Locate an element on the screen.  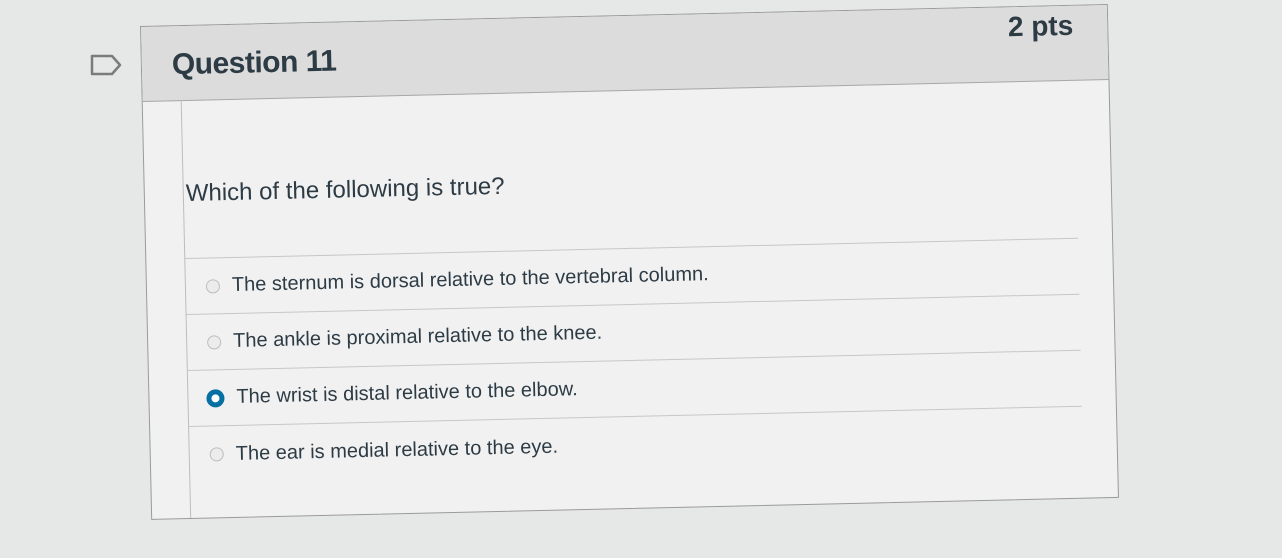
question-text: Which of the following is true? is located at coordinates (345, 190).